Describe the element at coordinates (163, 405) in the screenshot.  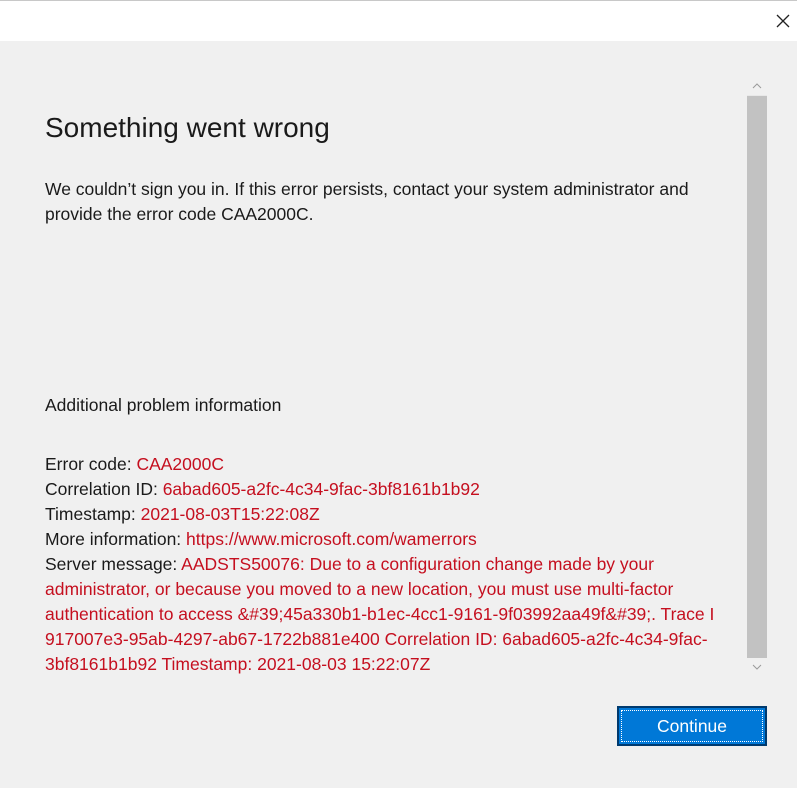
I see `additional-info-heading: Additional problem information` at that location.